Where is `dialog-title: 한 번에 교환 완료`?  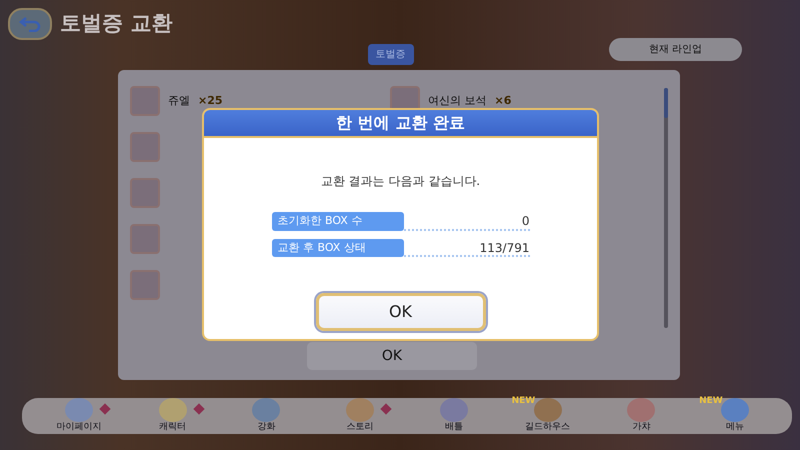
dialog-title: 한 번에 교환 완료 is located at coordinates (400, 124).